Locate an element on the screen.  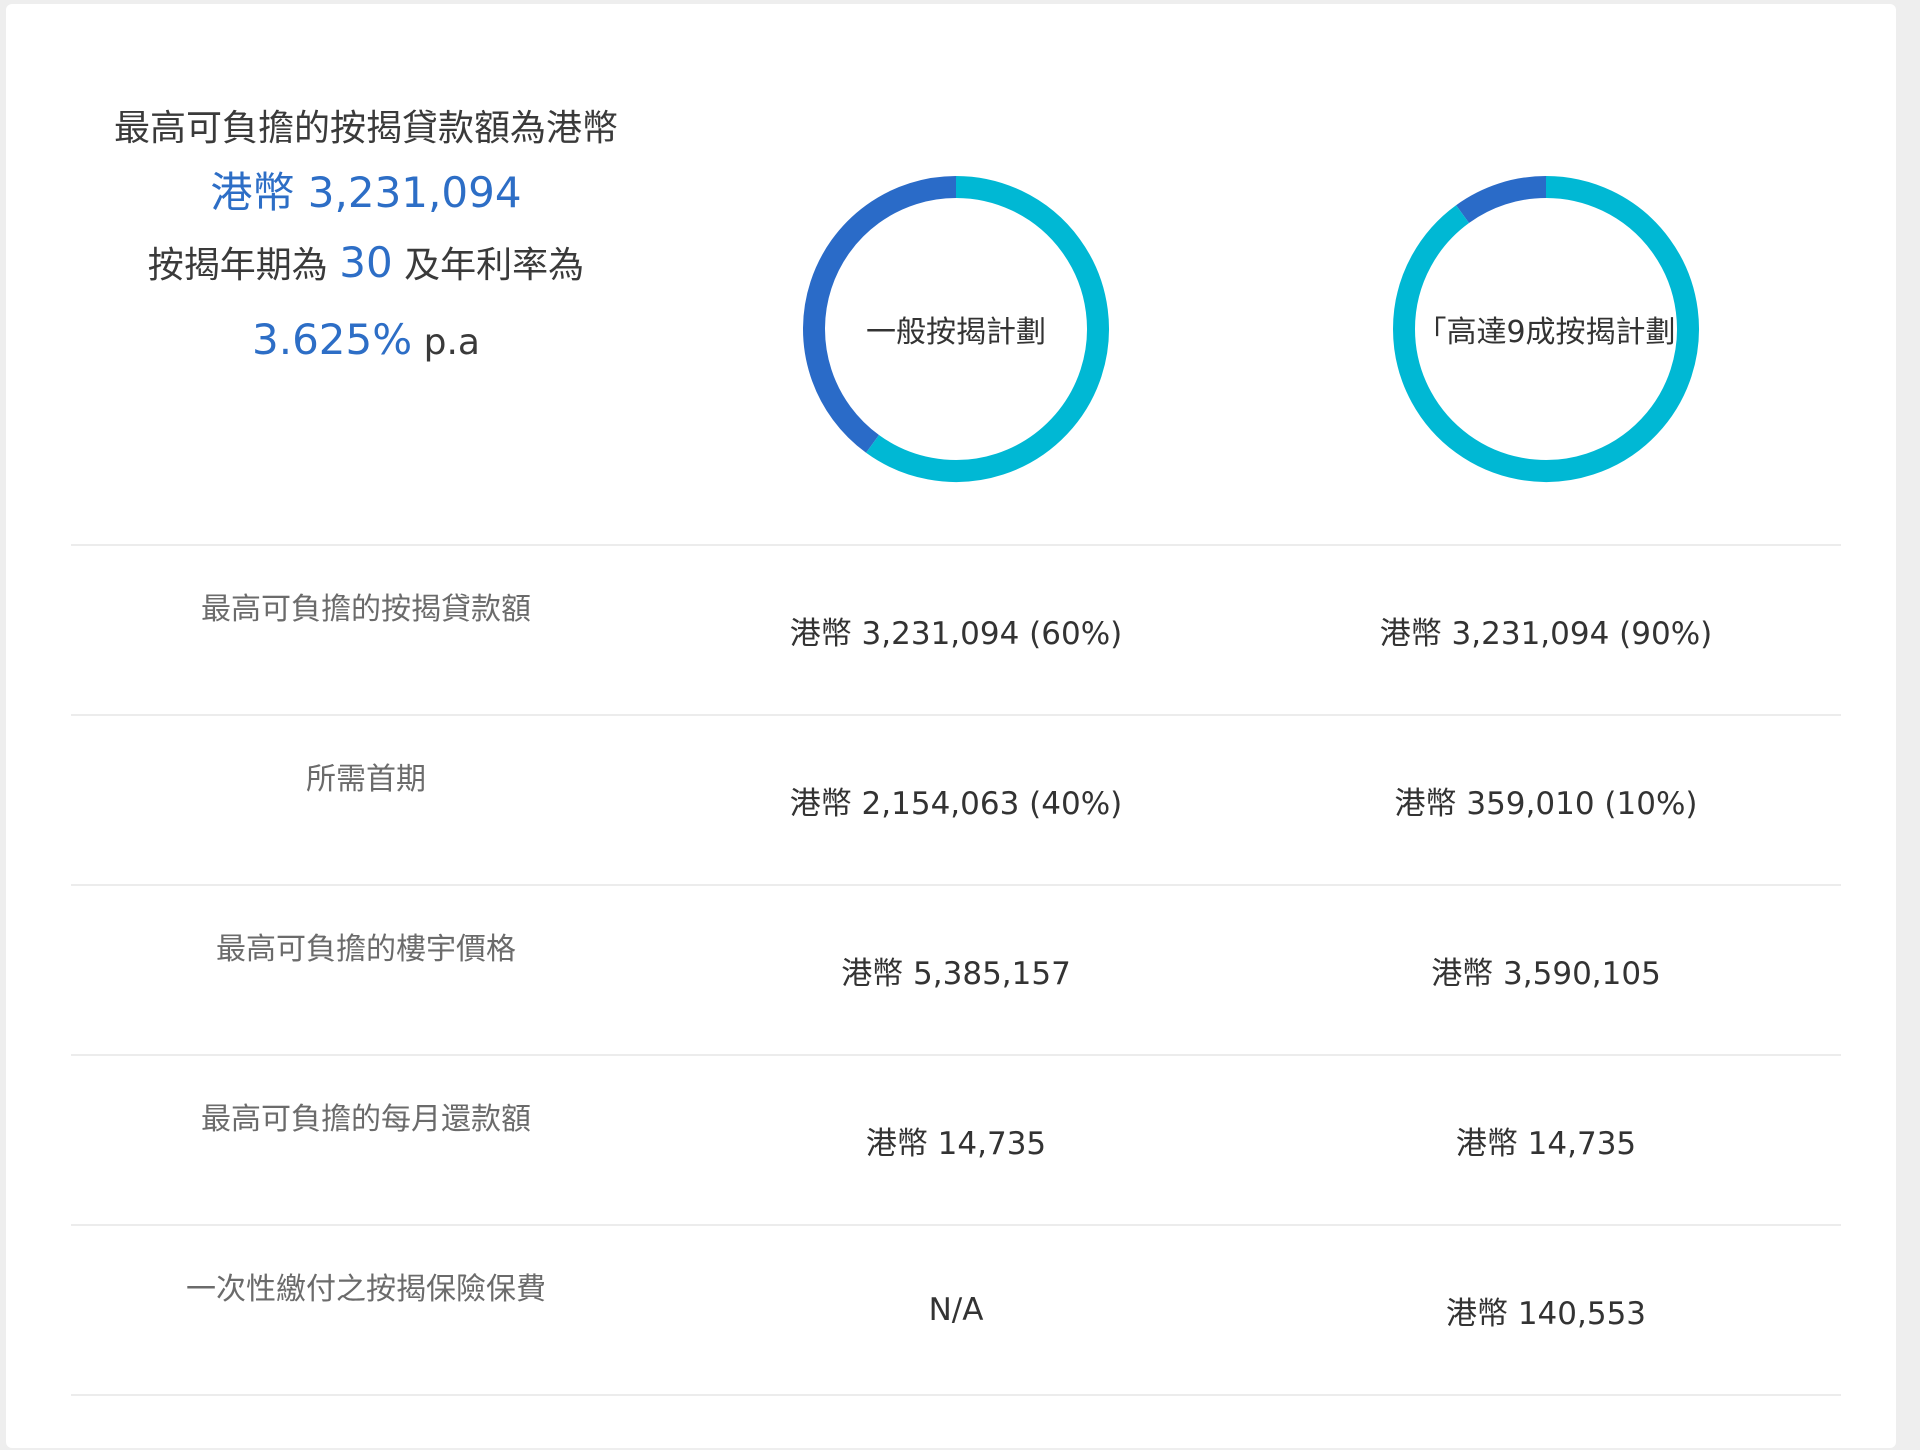
row-label: 最高可負擔的樓宇價格 is located at coordinates (366, 949).